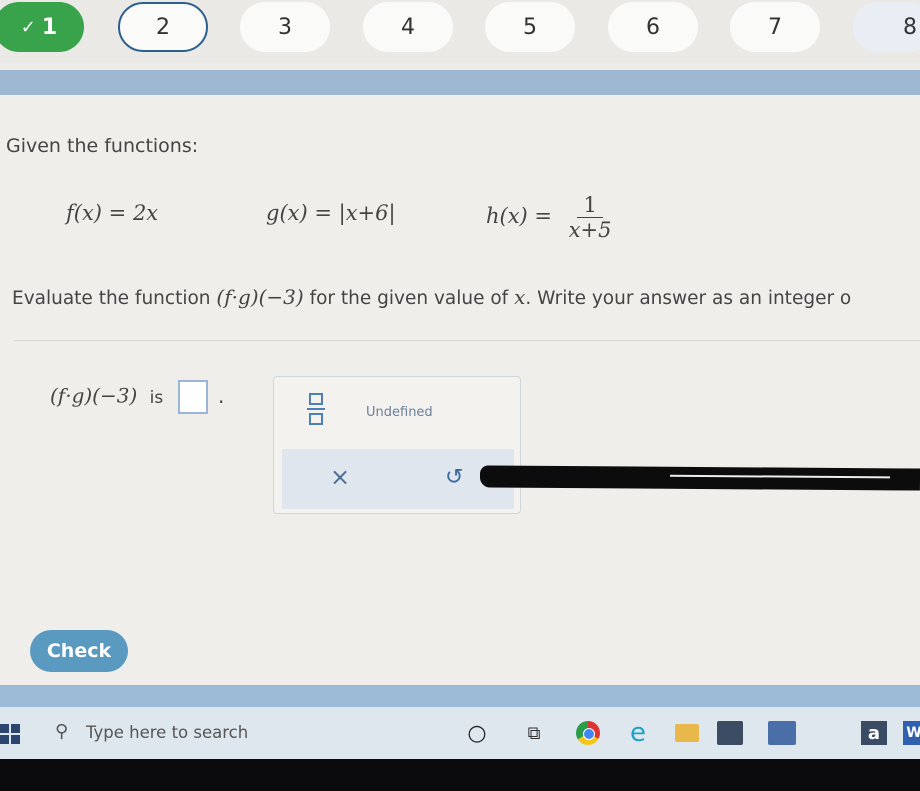 This screenshot has width=920, height=791. Describe the element at coordinates (167, 732) in the screenshot. I see `taskbar-search-input: Type here to search` at that location.